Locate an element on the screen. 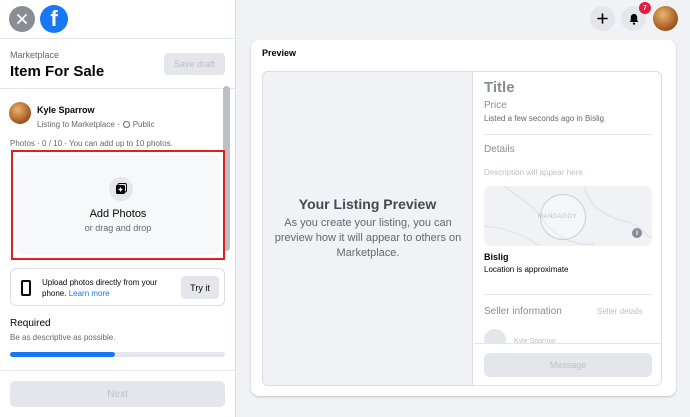 The height and width of the screenshot is (417, 690). preview-label: Preview is located at coordinates (279, 53).